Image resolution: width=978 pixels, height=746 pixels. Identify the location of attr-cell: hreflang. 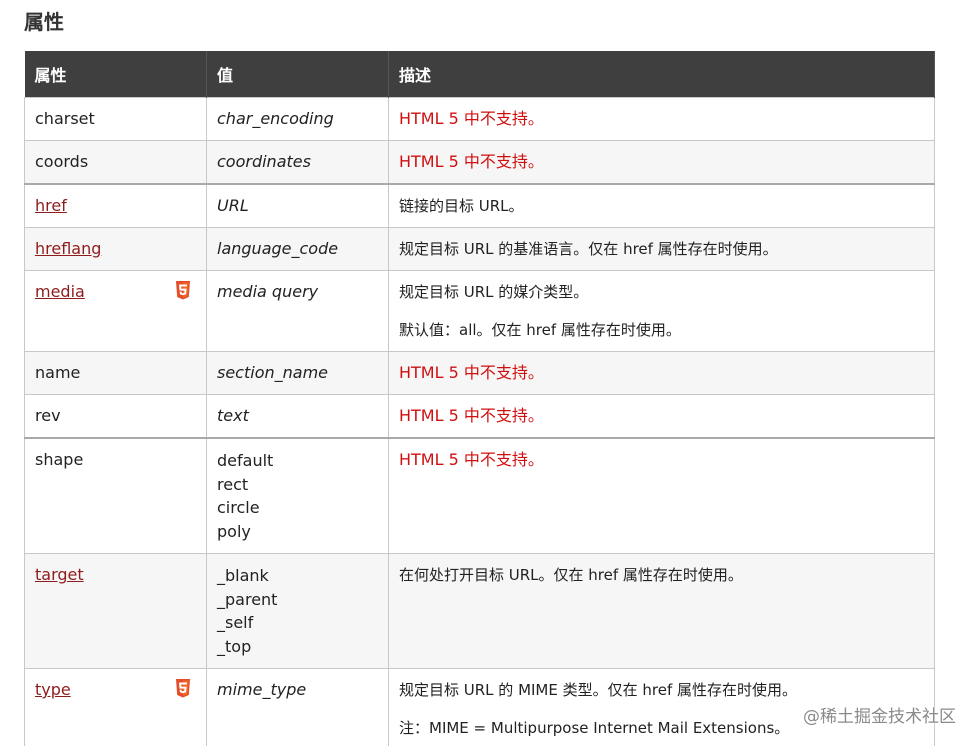
(115, 249).